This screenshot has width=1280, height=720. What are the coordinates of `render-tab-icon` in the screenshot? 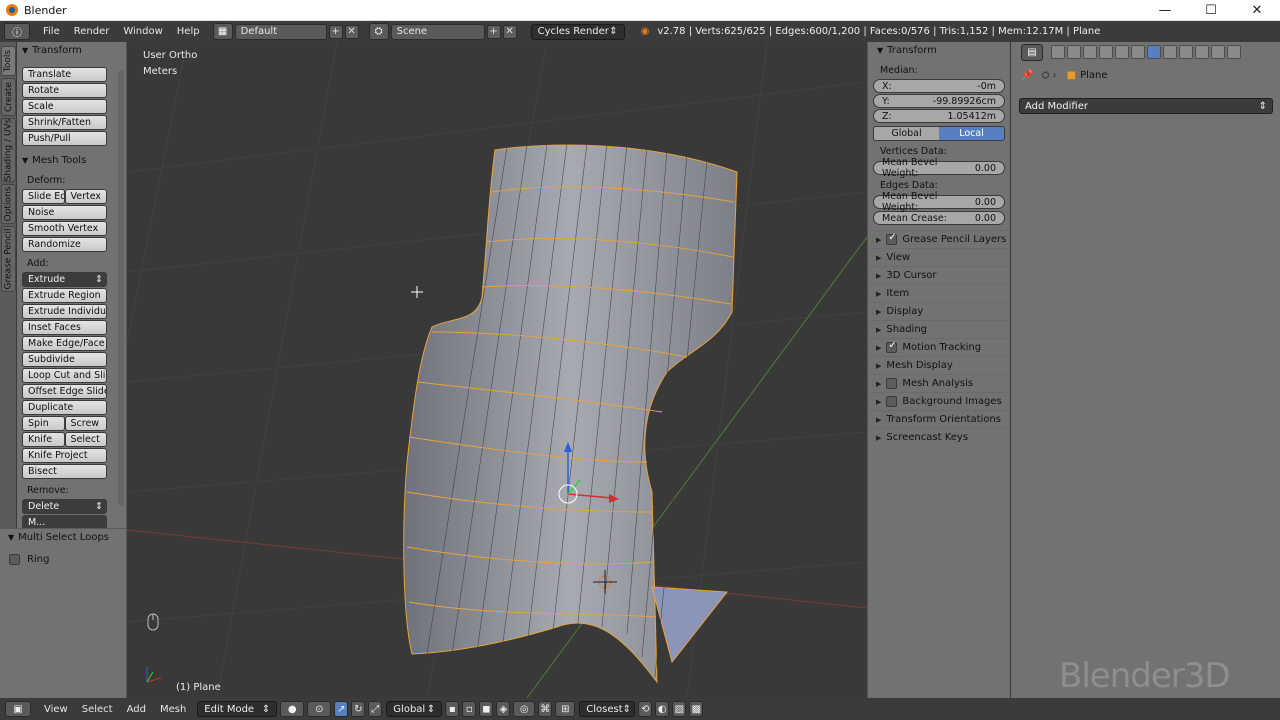 It's located at (1058, 52).